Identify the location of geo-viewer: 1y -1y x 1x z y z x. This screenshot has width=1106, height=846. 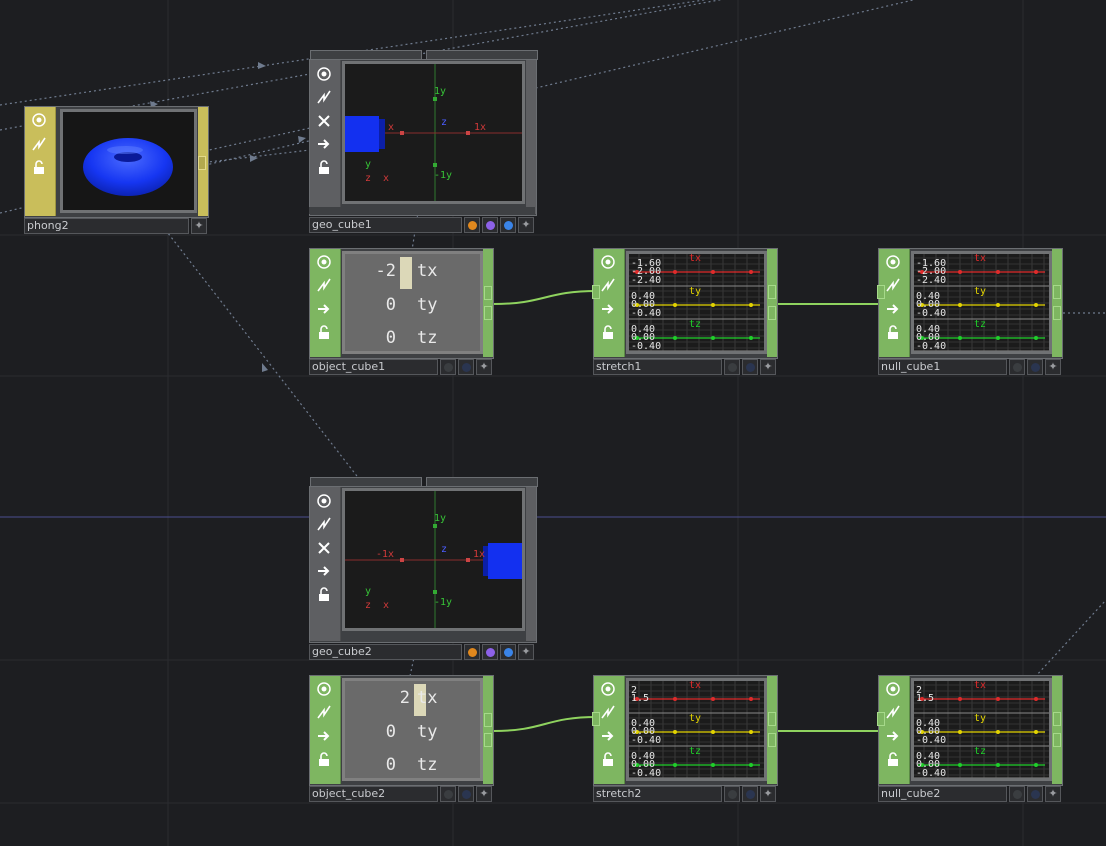
(433, 132).